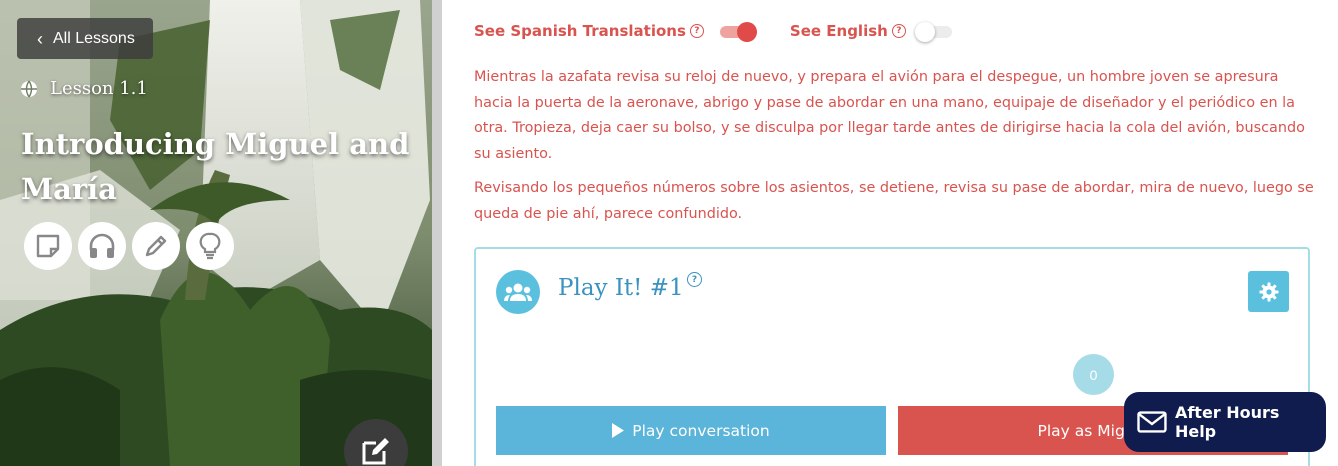 The height and width of the screenshot is (466, 1338). Describe the element at coordinates (848, 31) in the screenshot. I see `see-english-label: See English ?` at that location.